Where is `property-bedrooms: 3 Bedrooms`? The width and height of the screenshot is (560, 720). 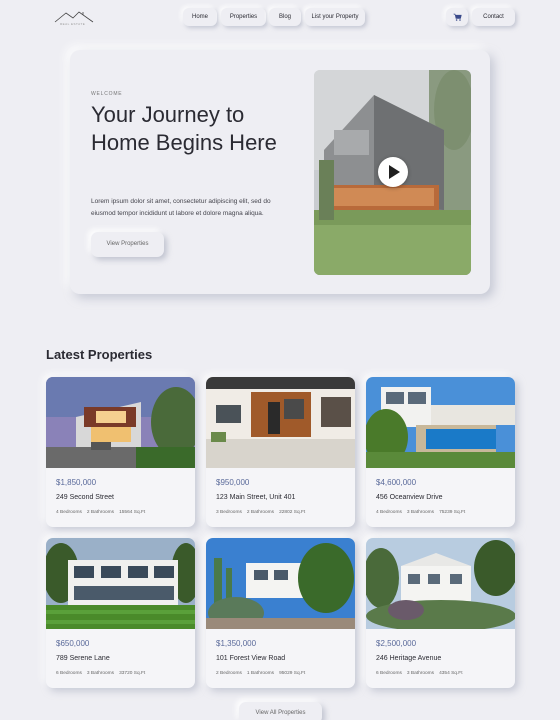
property-bedrooms: 3 Bedrooms is located at coordinates (229, 512).